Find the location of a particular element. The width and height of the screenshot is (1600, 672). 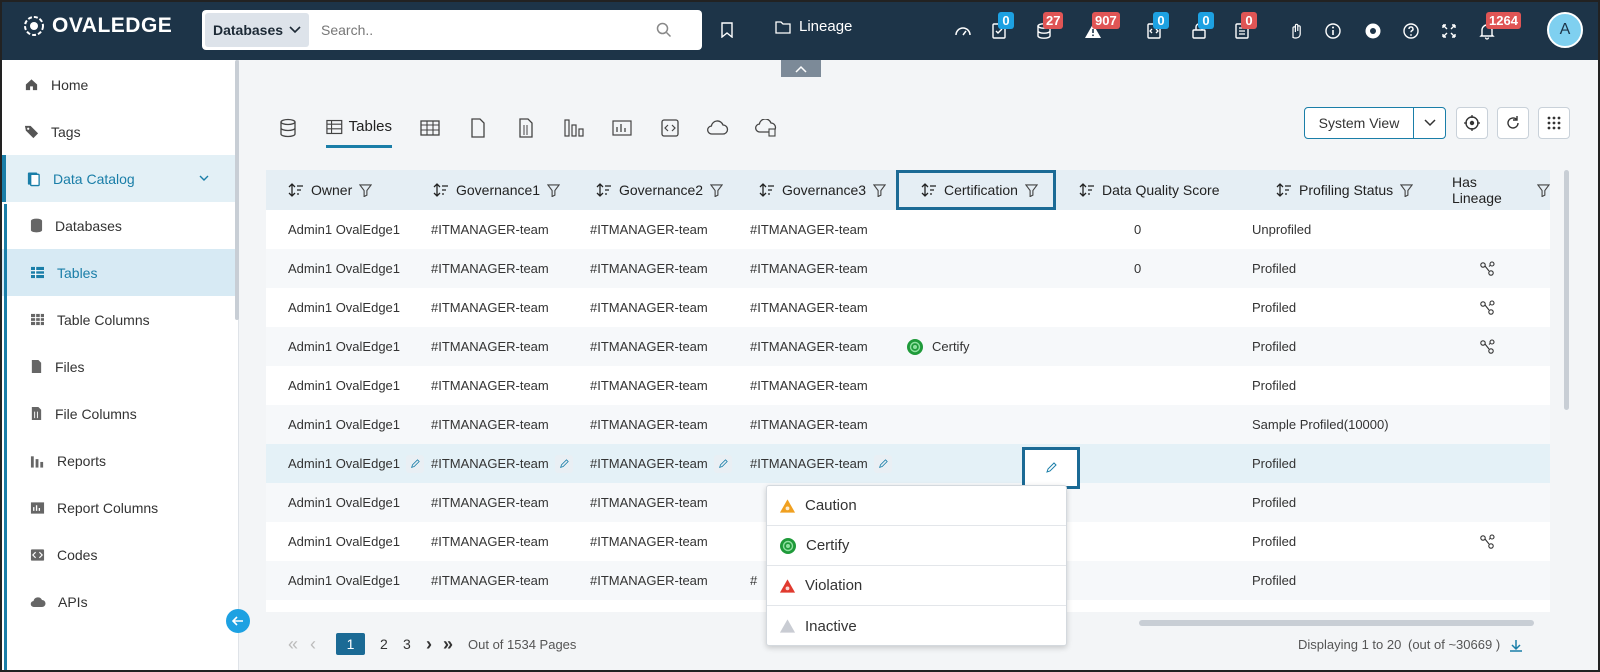

first-page-icon: « is located at coordinates (293, 644).